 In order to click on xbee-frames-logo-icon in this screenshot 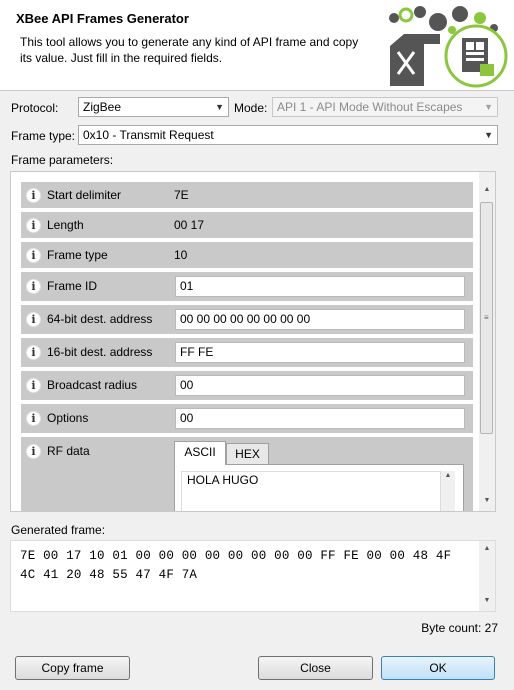, I will do `click(448, 47)`.